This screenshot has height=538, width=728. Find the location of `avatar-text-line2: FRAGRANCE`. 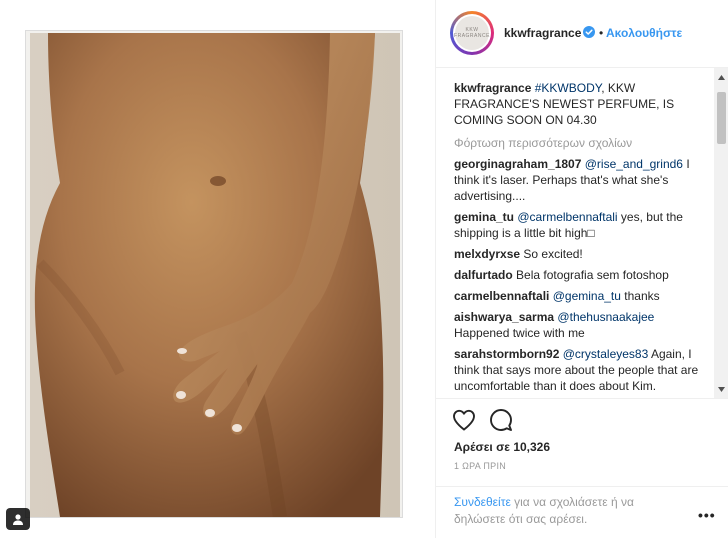

avatar-text-line2: FRAGRANCE is located at coordinates (472, 36).